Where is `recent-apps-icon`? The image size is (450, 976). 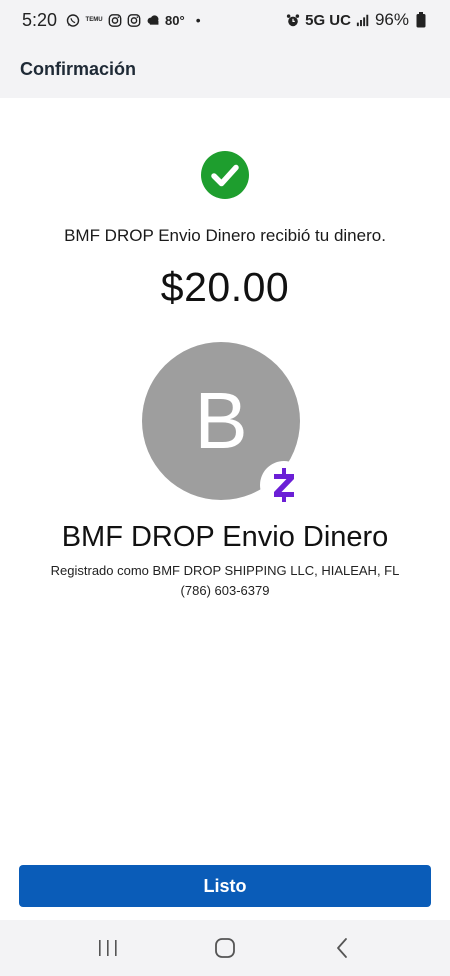
recent-apps-icon is located at coordinates (108, 948).